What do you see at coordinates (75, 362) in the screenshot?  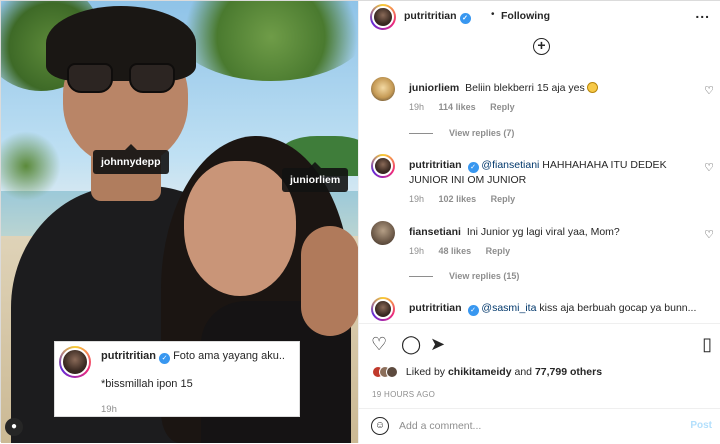 I see `caption-avatar` at bounding box center [75, 362].